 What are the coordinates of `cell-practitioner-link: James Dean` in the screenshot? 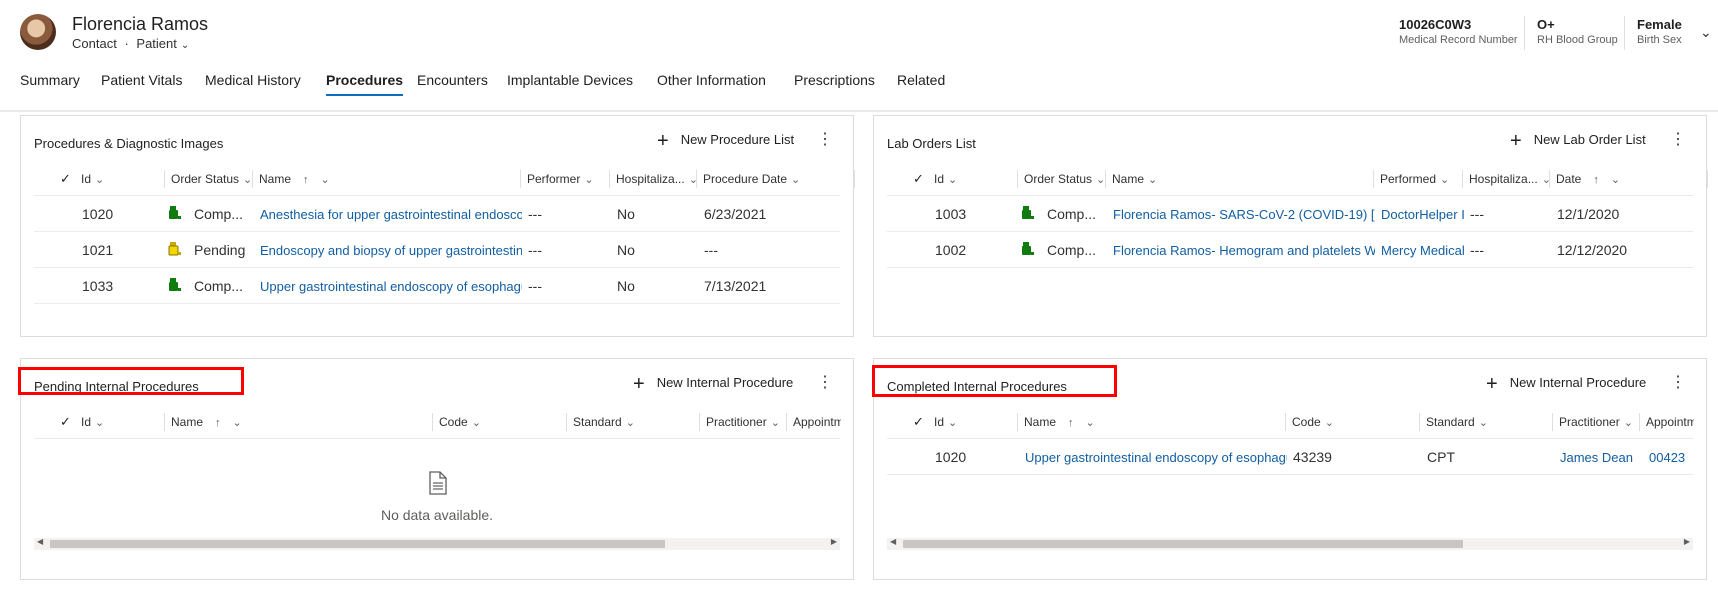 It's located at (1599, 457).